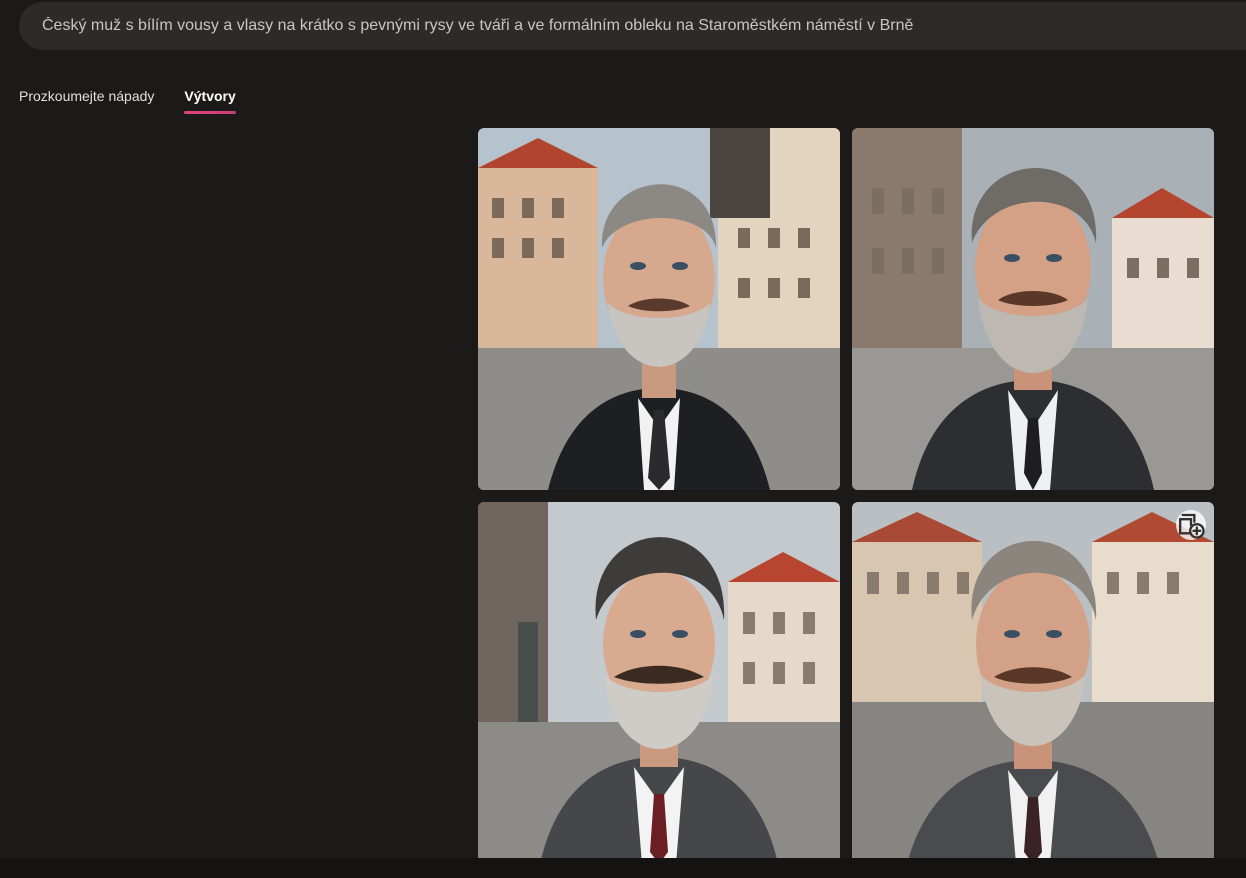 The image size is (1246, 878). I want to click on add-to-collection-icon, so click(1192, 526).